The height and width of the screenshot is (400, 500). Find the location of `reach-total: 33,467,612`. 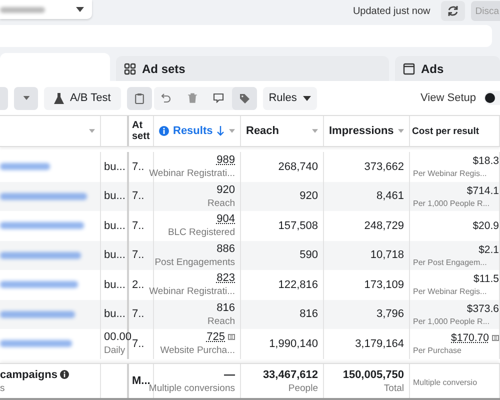

reach-total: 33,467,612 is located at coordinates (290, 374).